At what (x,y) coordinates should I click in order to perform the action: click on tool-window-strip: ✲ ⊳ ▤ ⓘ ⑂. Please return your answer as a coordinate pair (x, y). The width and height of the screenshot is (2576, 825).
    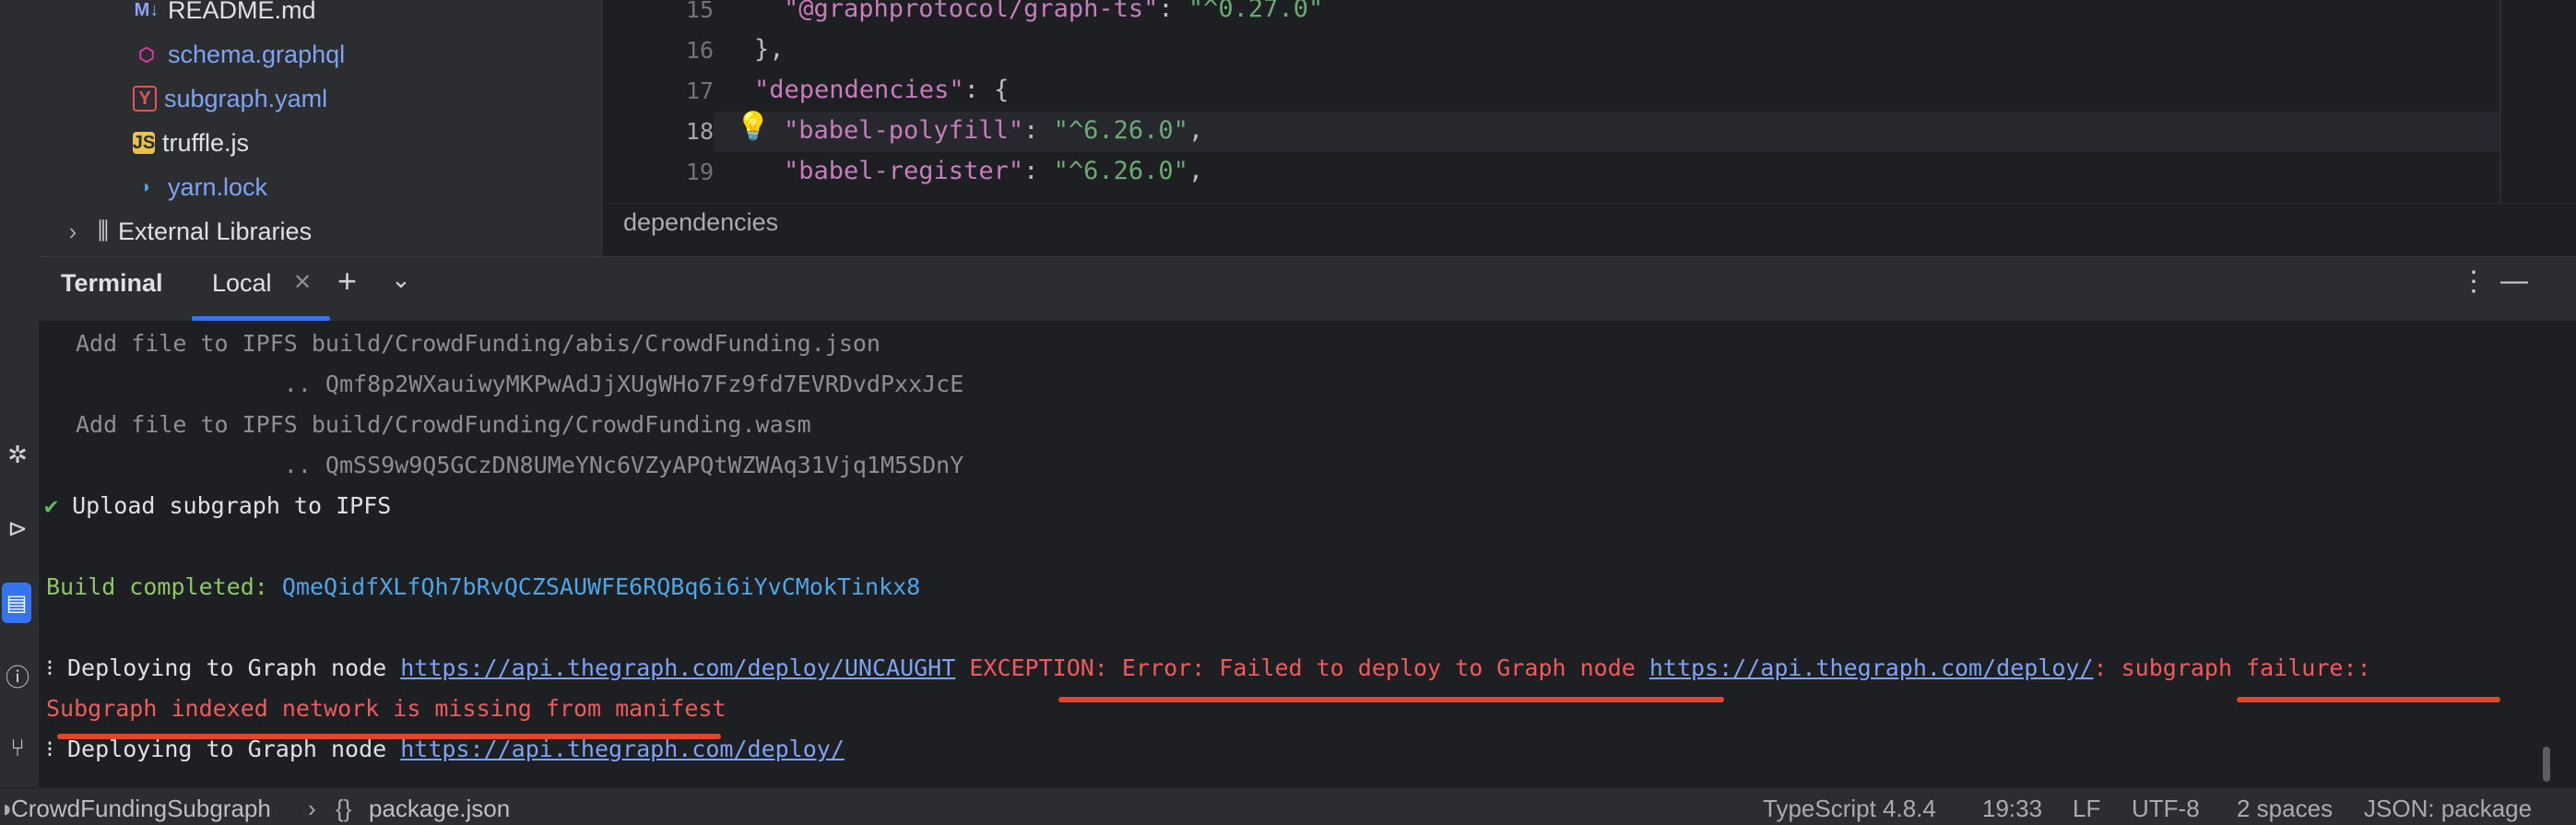
    Looking at the image, I should click on (20, 394).